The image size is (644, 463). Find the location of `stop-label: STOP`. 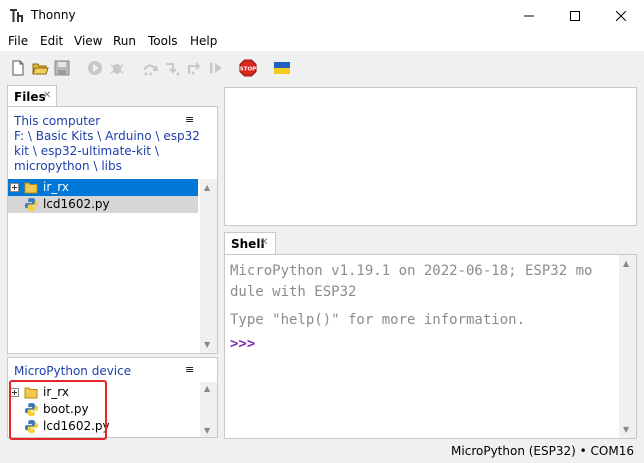

stop-label: STOP is located at coordinates (248, 70).